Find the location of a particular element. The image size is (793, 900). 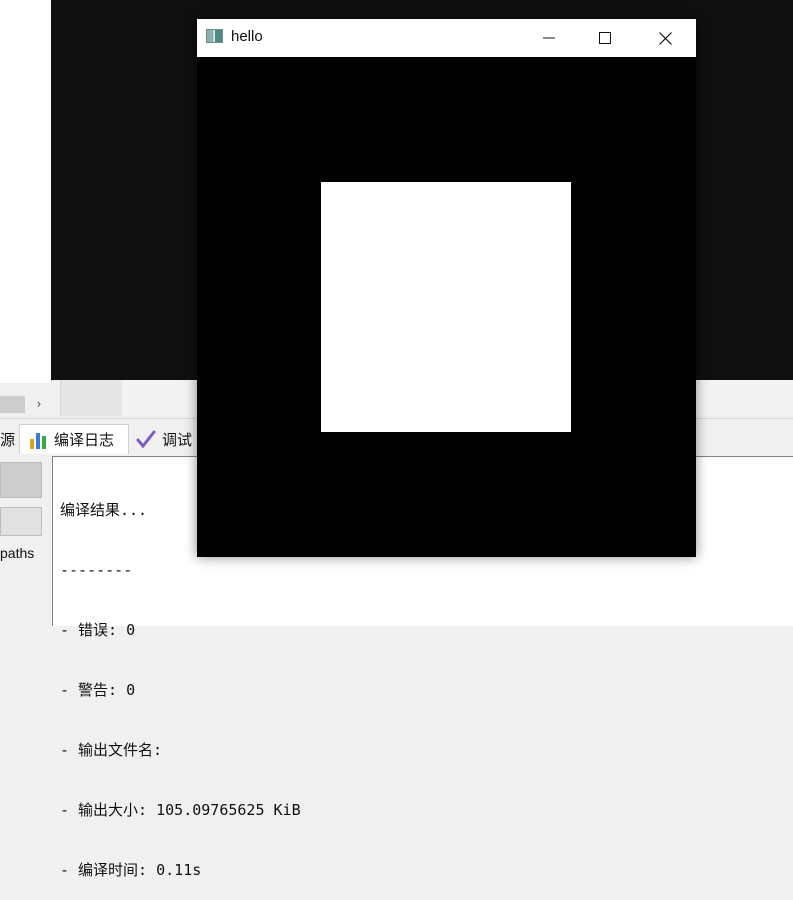

log-line: - 输出大小: 105.09765625 KiB is located at coordinates (180, 810).